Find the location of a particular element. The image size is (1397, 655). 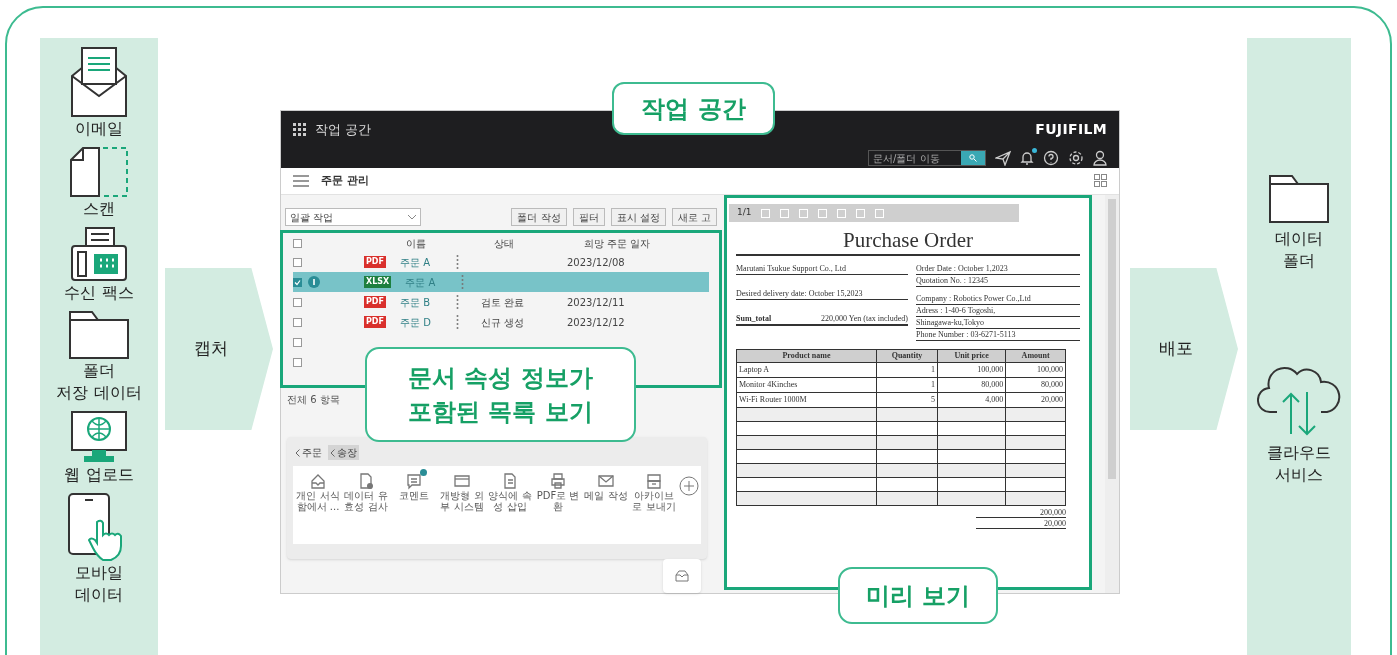

action-button: 메일 작성 is located at coordinates (606, 486).